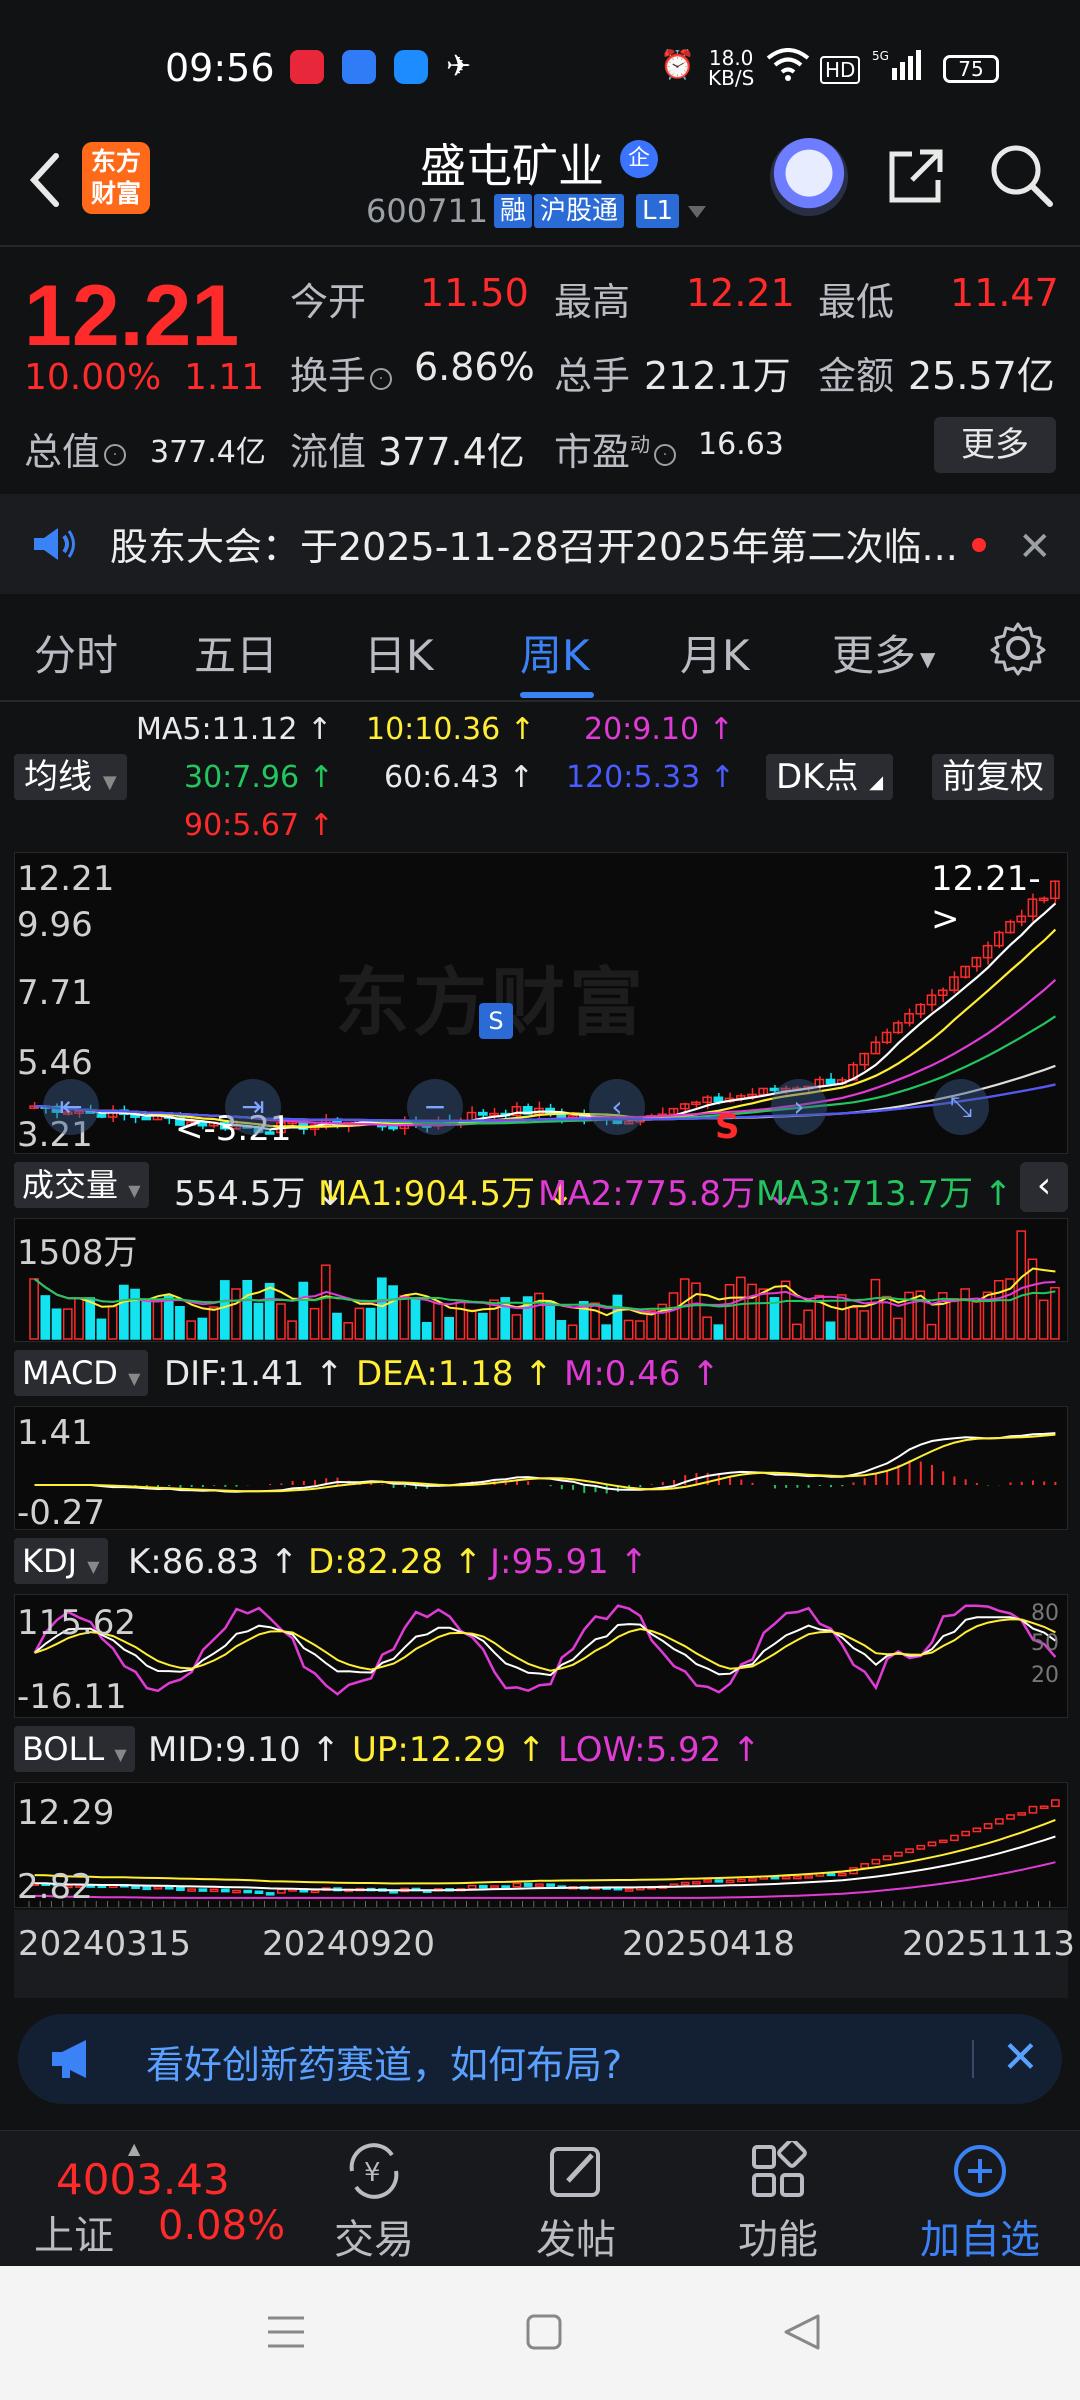 The width and height of the screenshot is (1080, 2400). I want to click on status-time: 09:56, so click(220, 68).